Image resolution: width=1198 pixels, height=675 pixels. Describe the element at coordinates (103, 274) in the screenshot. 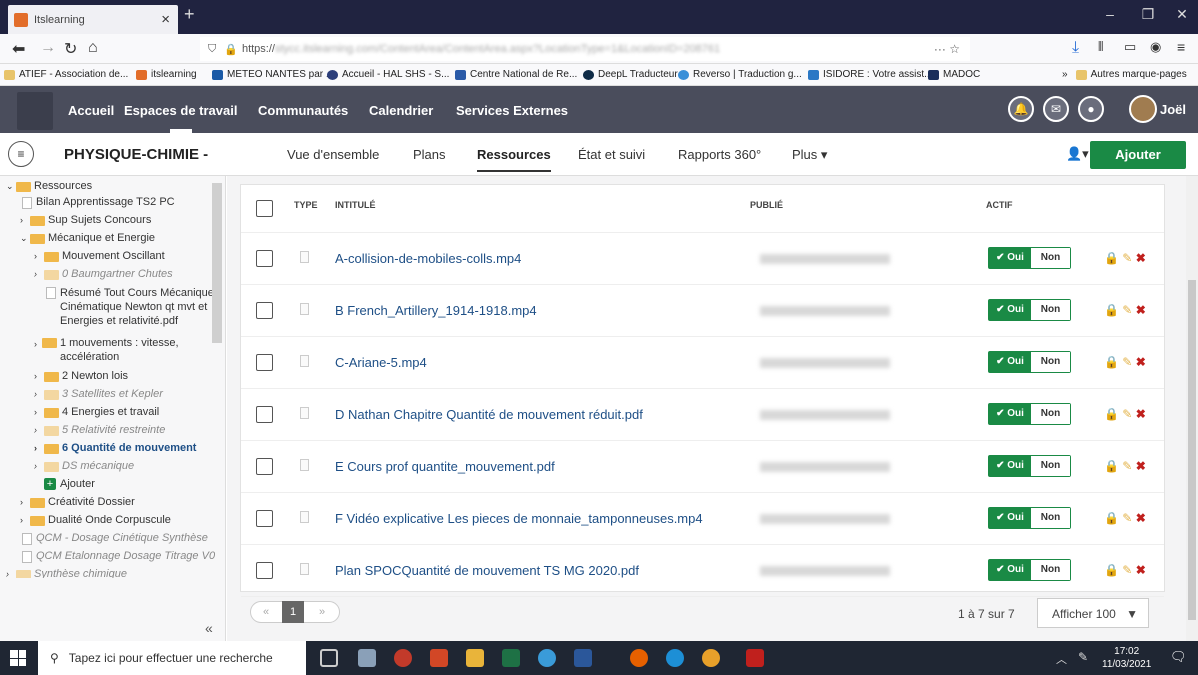

I see `tree-item: › 0 Baumgartner Chutes` at that location.